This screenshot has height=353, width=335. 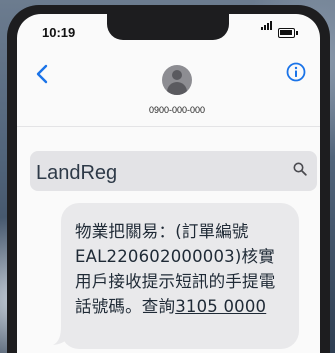 I want to click on battery-icon, so click(x=288, y=33).